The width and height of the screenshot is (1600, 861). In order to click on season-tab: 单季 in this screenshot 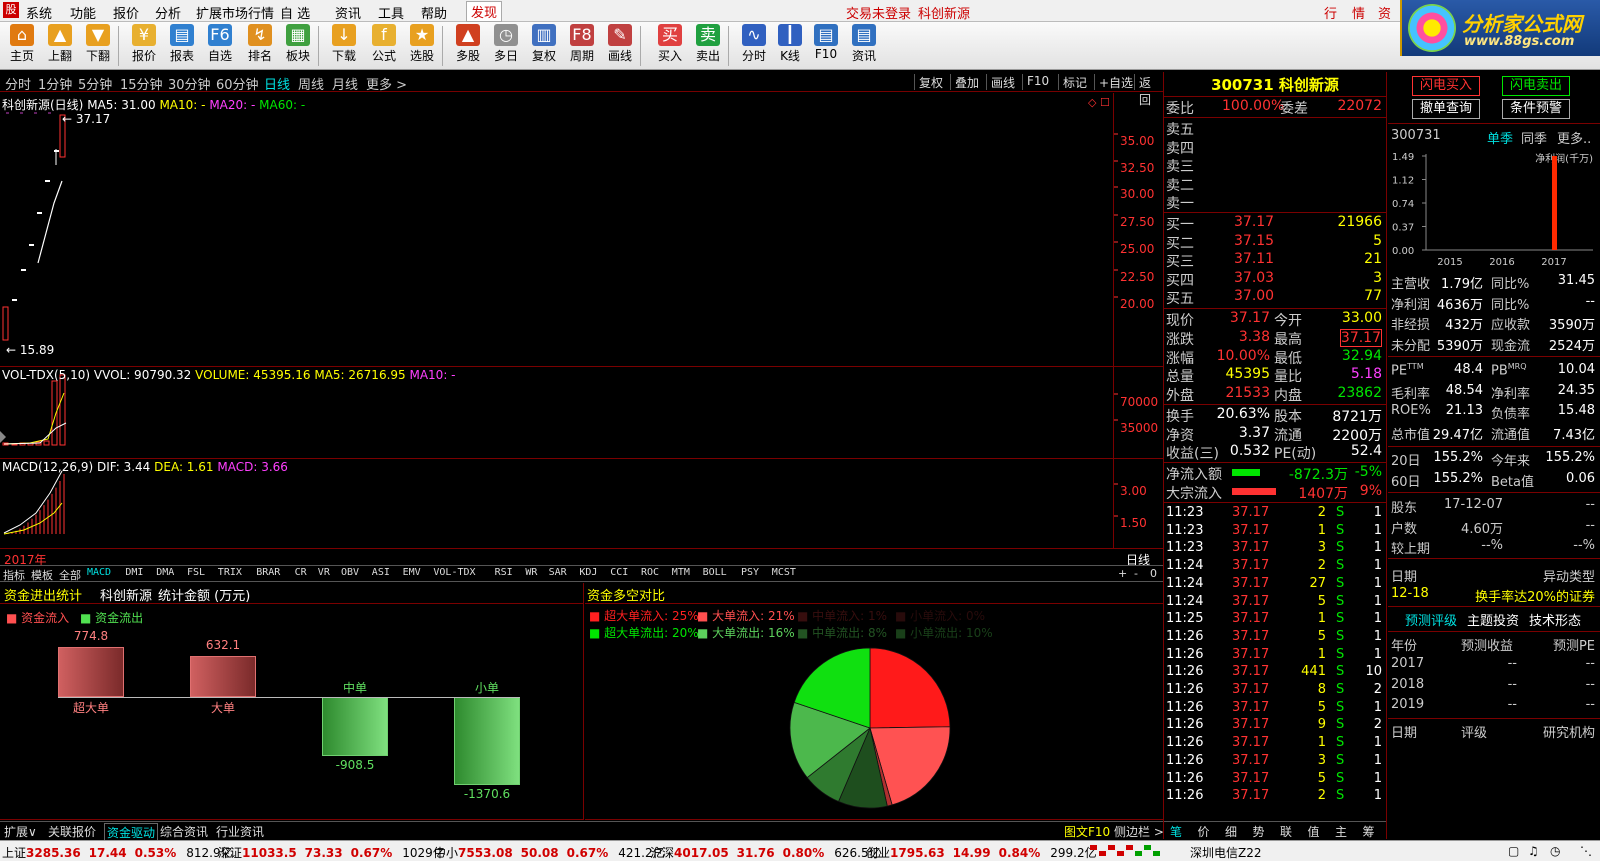, I will do `click(1500, 137)`.